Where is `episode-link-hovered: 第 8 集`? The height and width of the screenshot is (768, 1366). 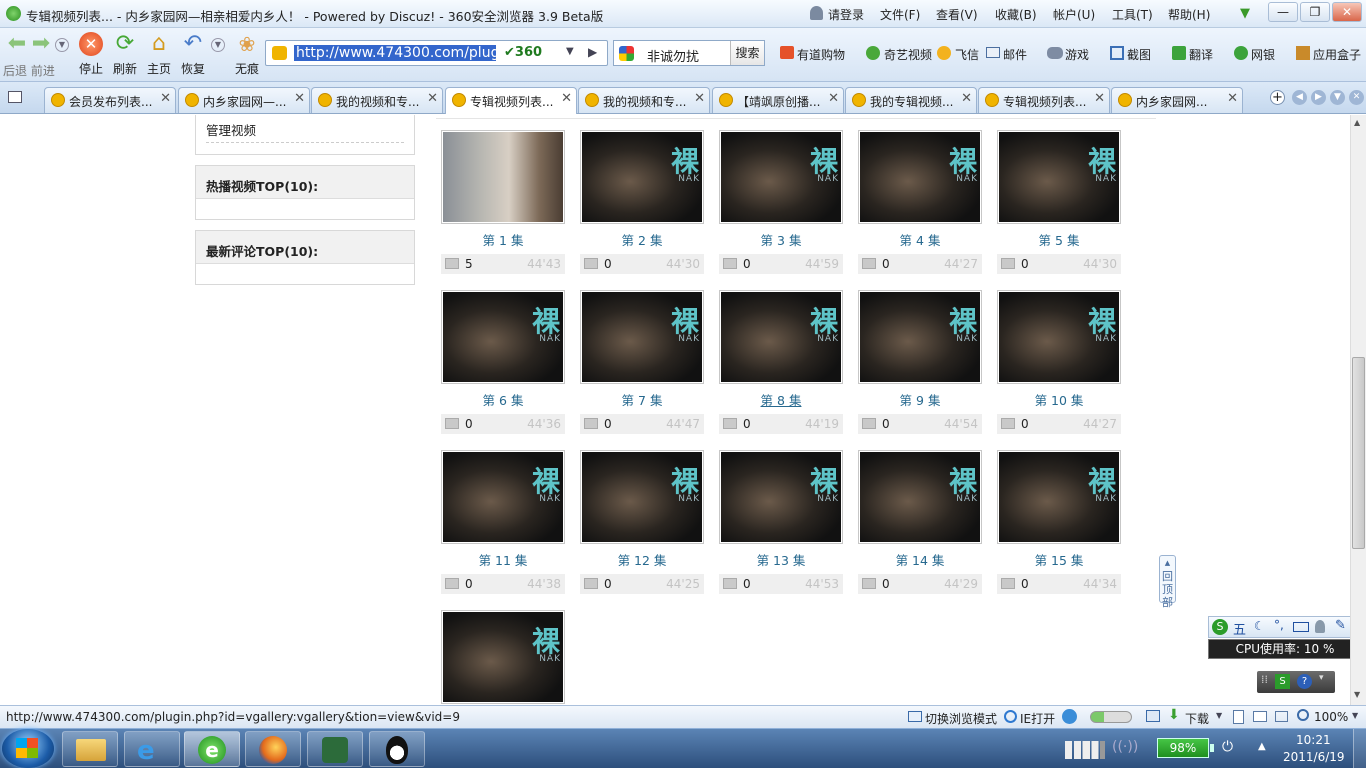
episode-link-hovered: 第 8 集 is located at coordinates (781, 399).